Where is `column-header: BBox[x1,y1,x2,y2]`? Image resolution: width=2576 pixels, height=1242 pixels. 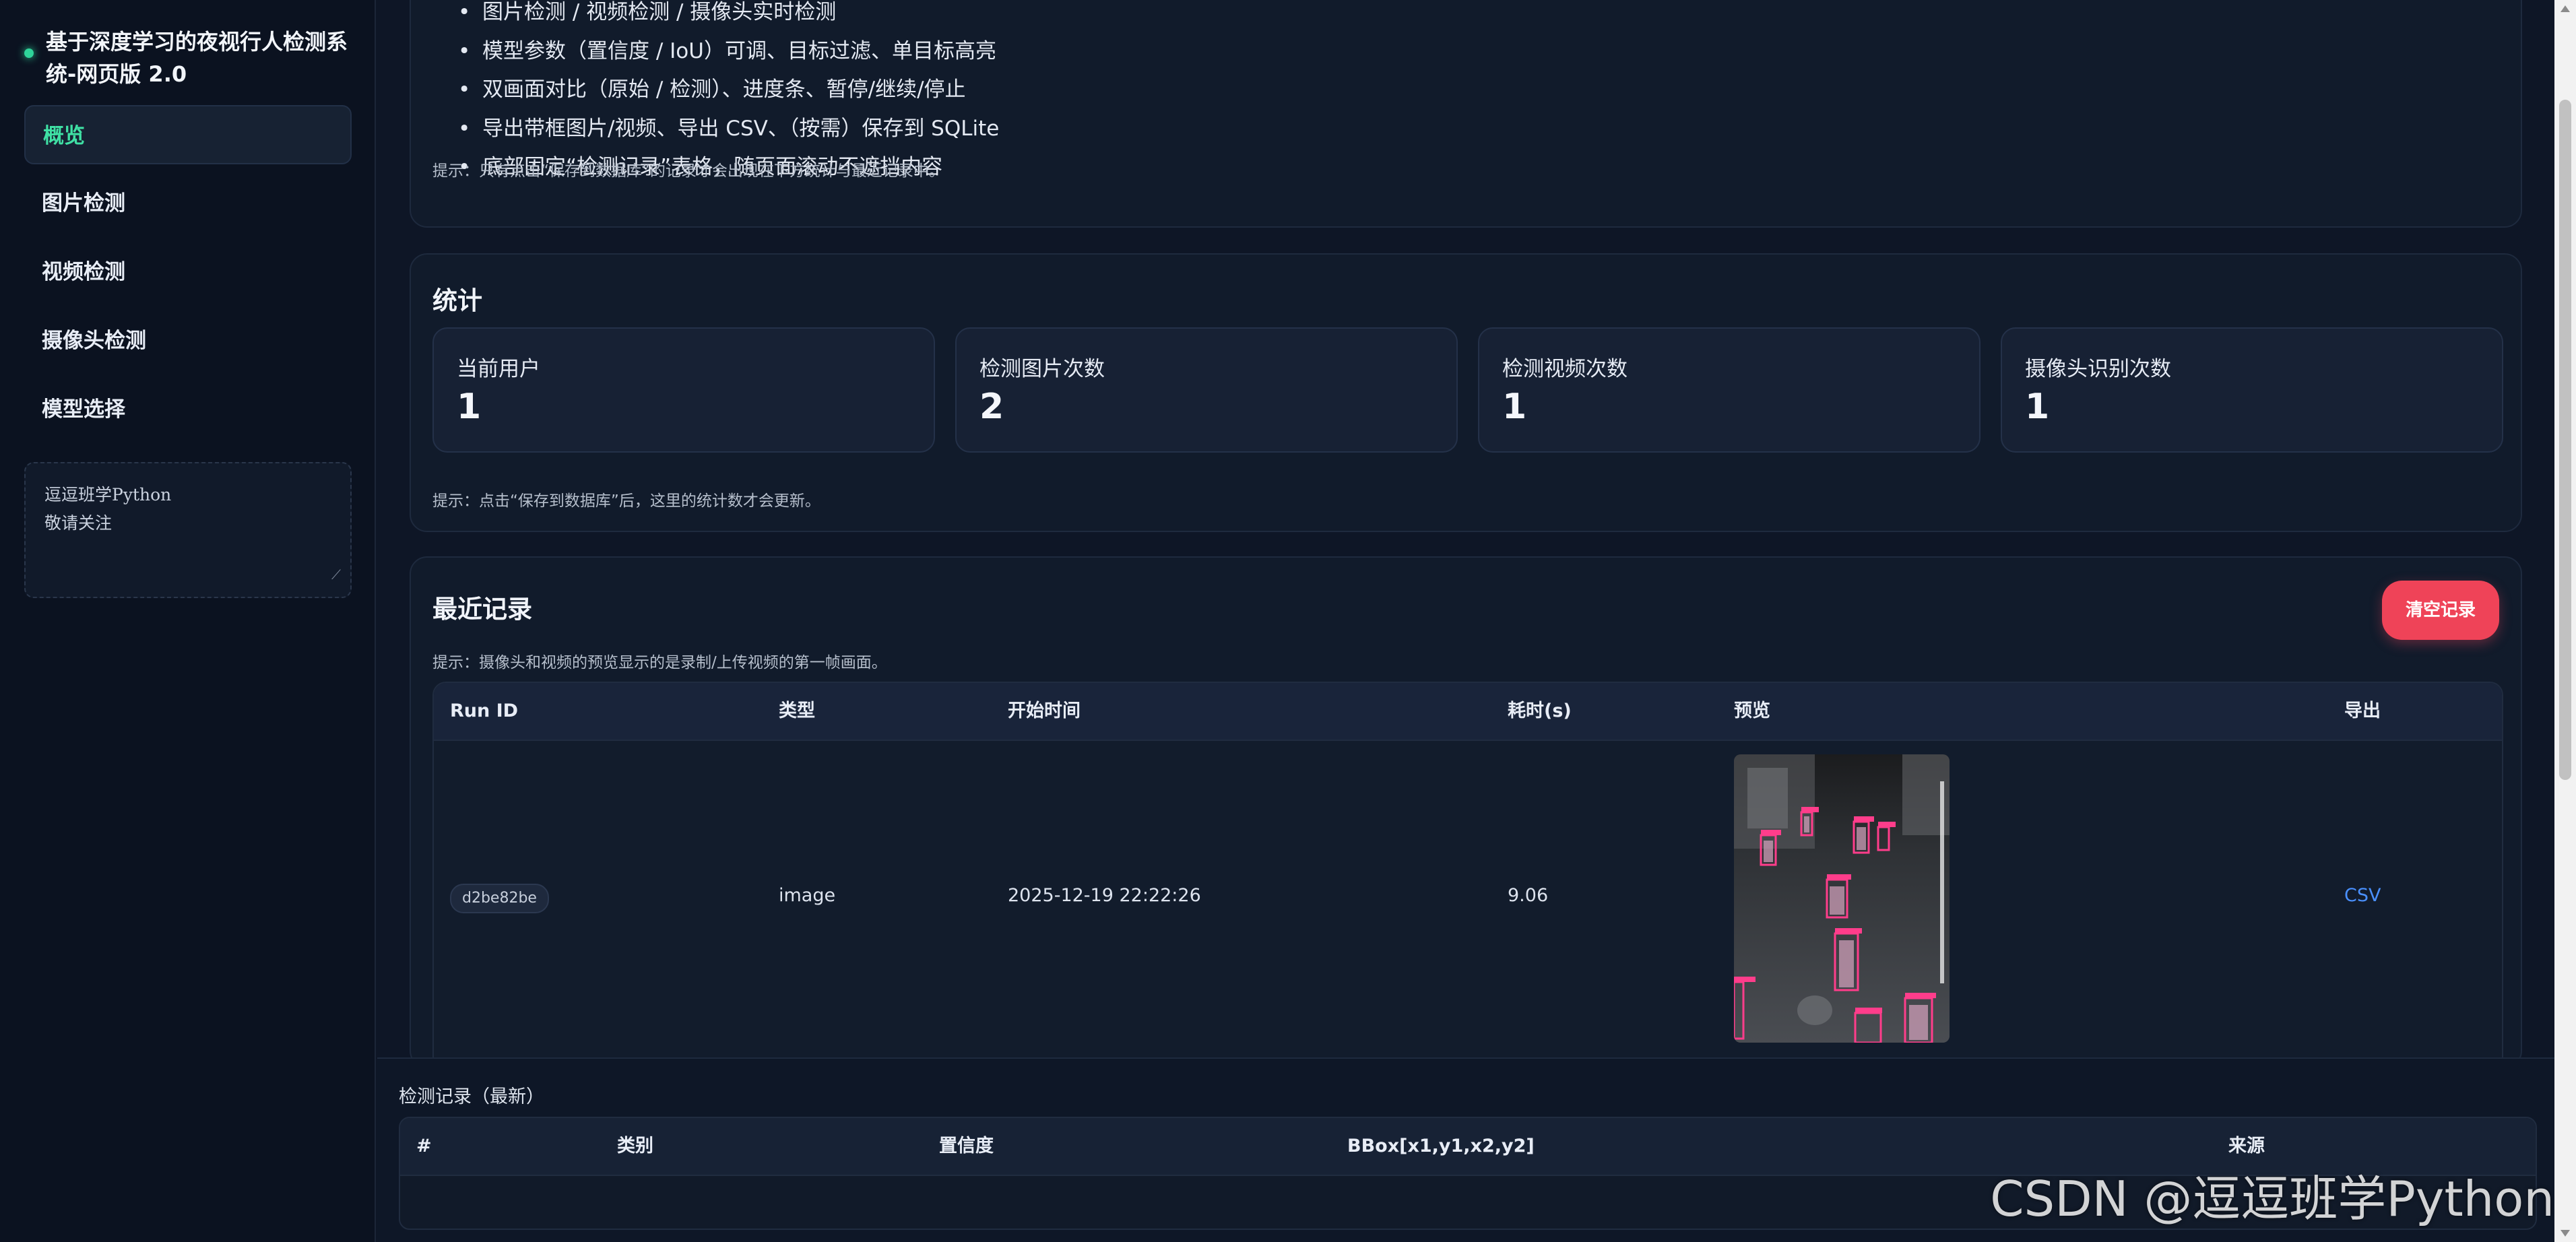 column-header: BBox[x1,y1,x2,y2] is located at coordinates (1441, 1146).